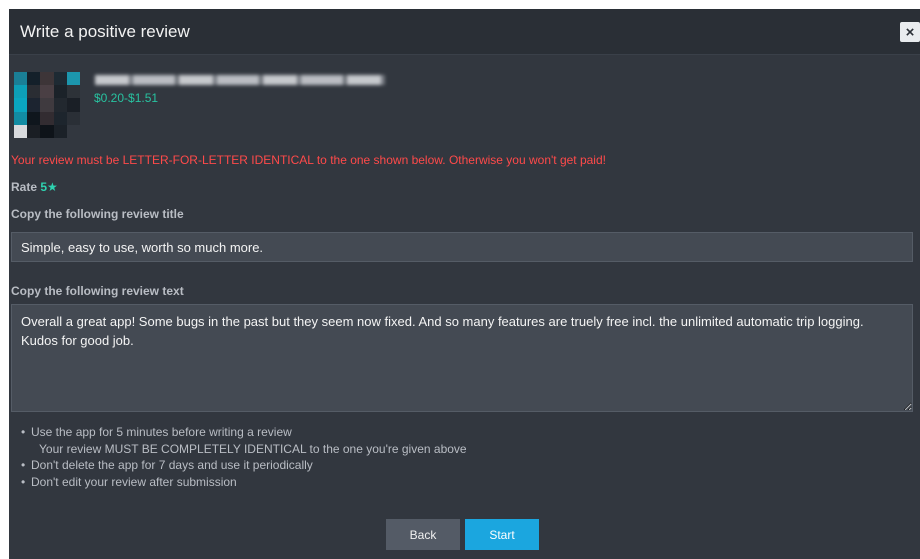 This screenshot has width=920, height=559. What do you see at coordinates (105, 31) in the screenshot?
I see `modal-title: Write a positive review` at bounding box center [105, 31].